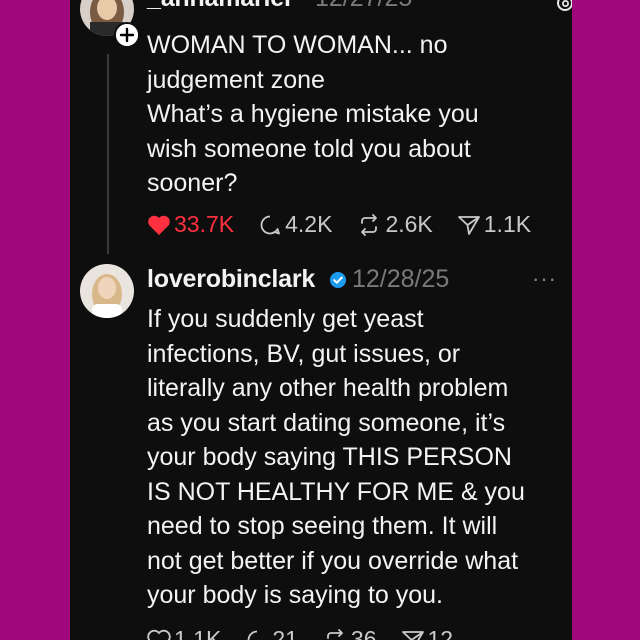 The width and height of the screenshot is (640, 640). What do you see at coordinates (220, 6) in the screenshot?
I see `post-username: _annamarier` at bounding box center [220, 6].